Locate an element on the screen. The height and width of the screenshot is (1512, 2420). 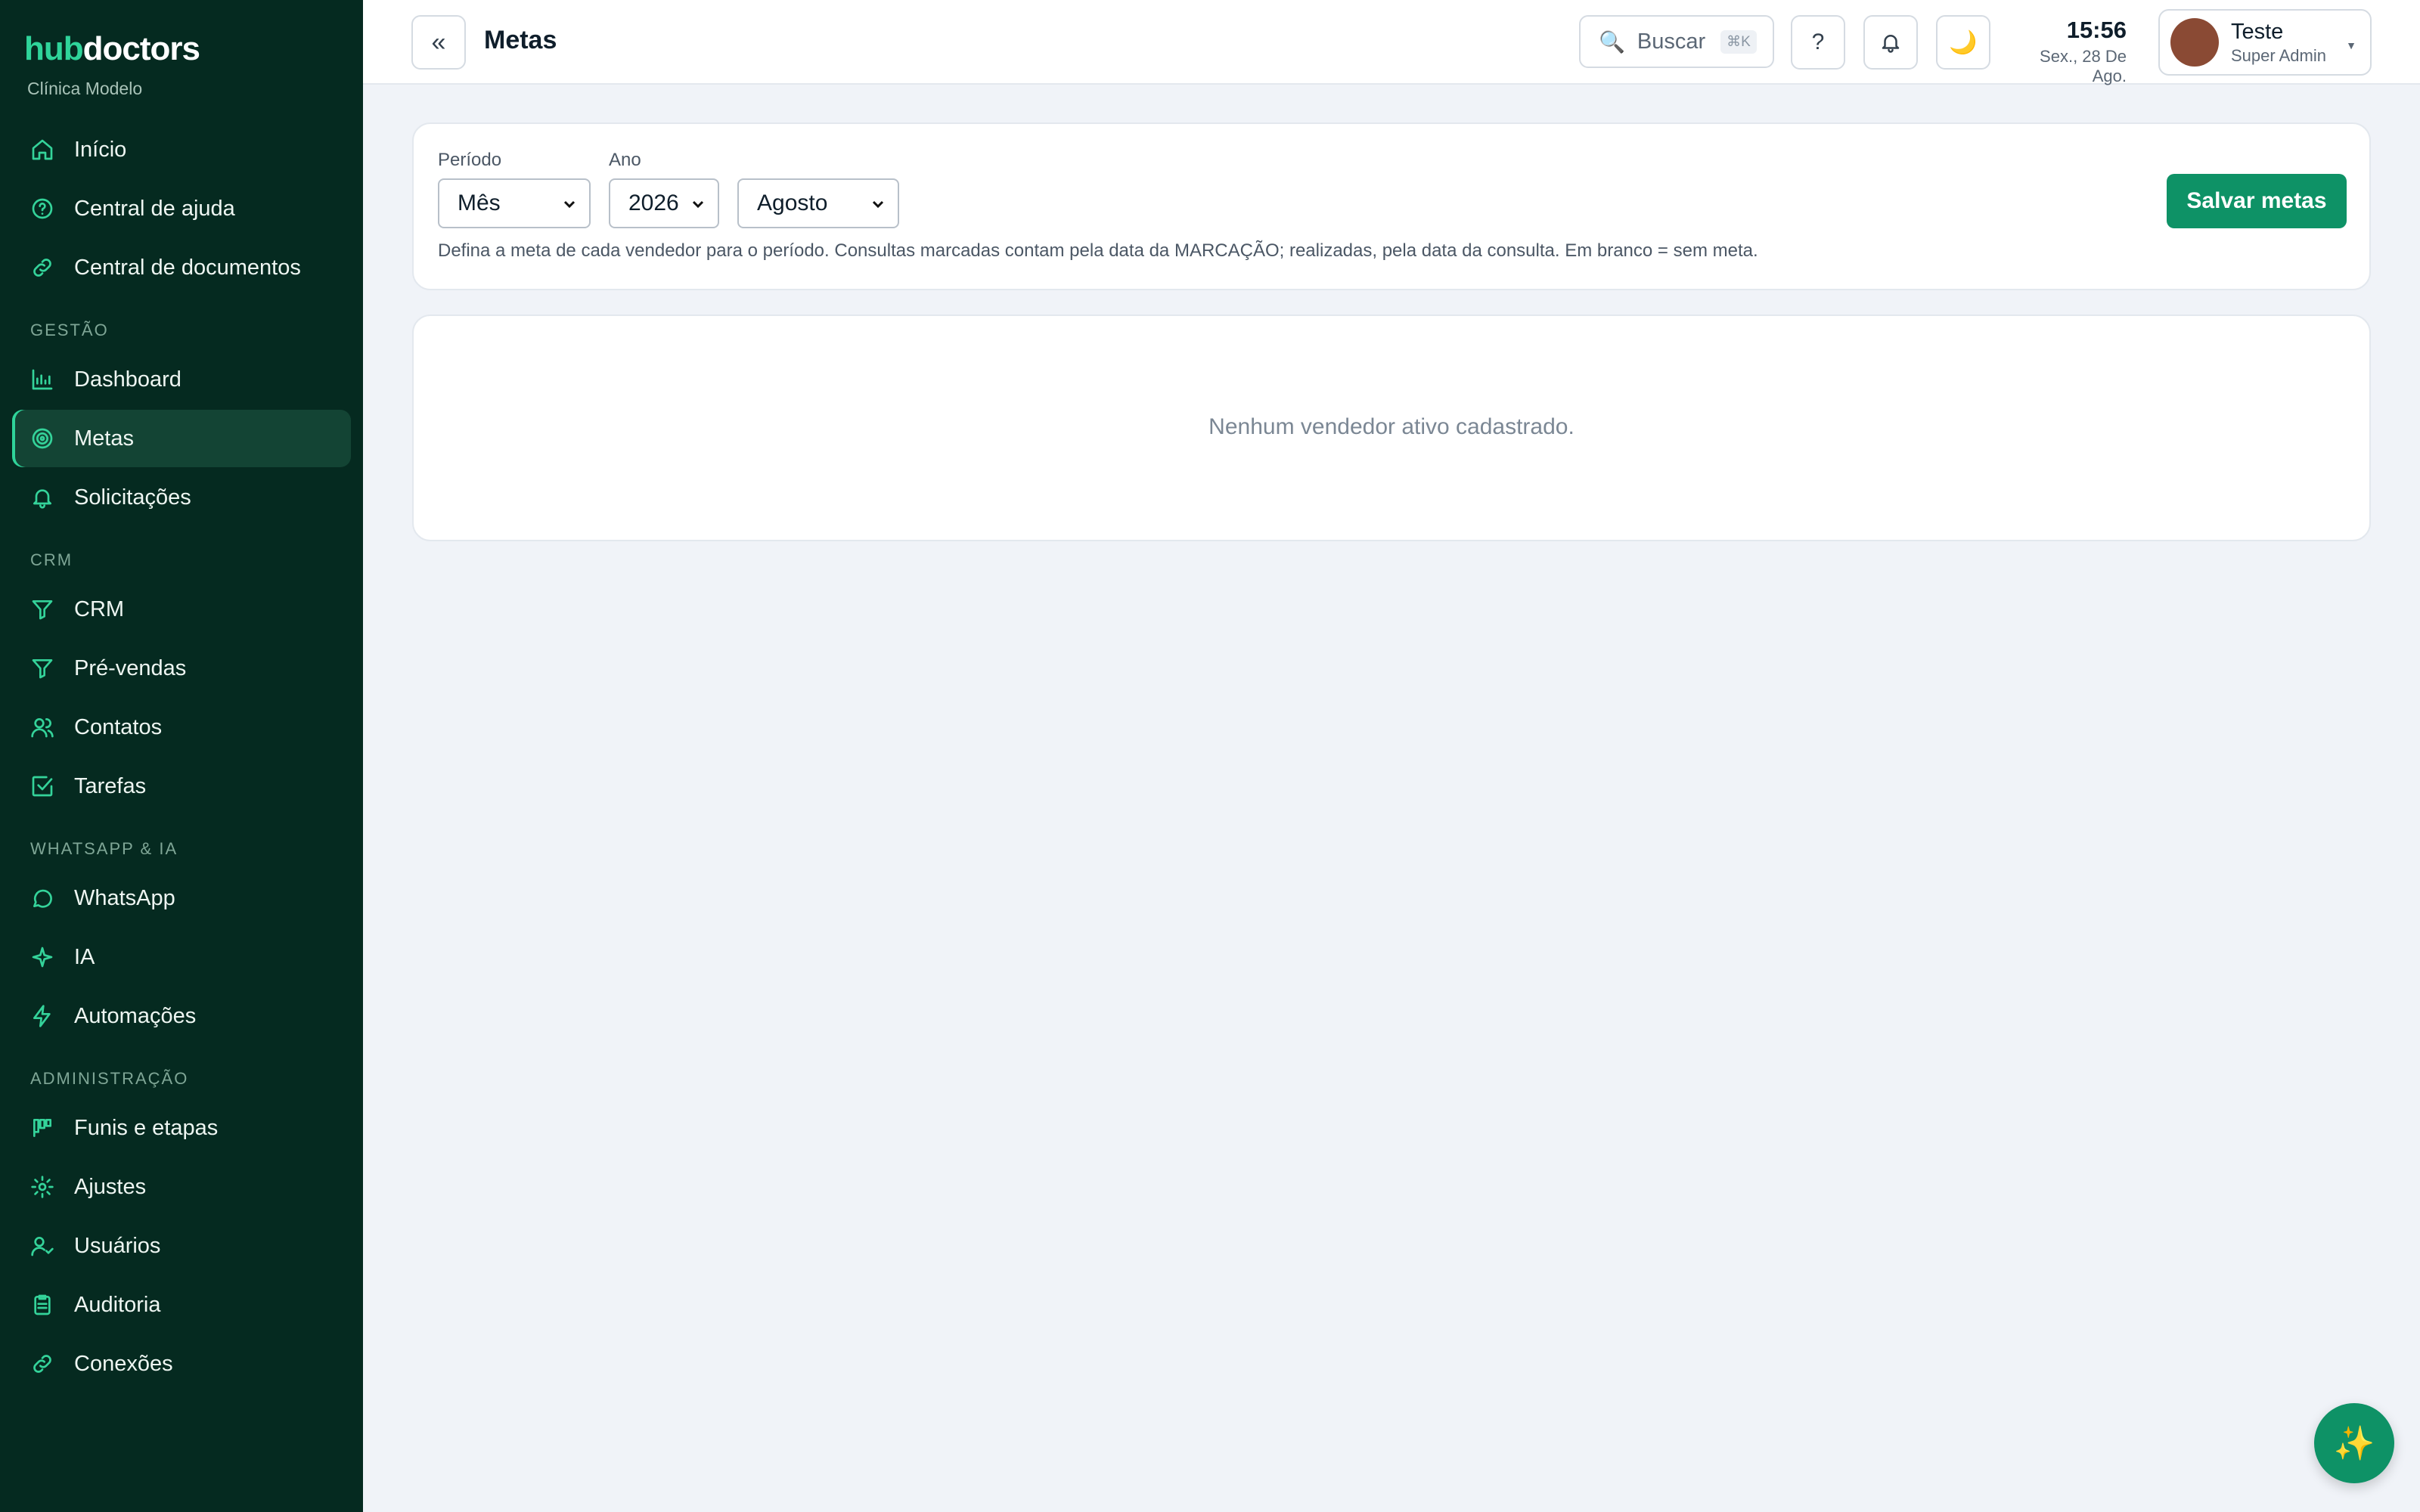
sidebar-item-dashboard: Dashboard is located at coordinates (181, 379).